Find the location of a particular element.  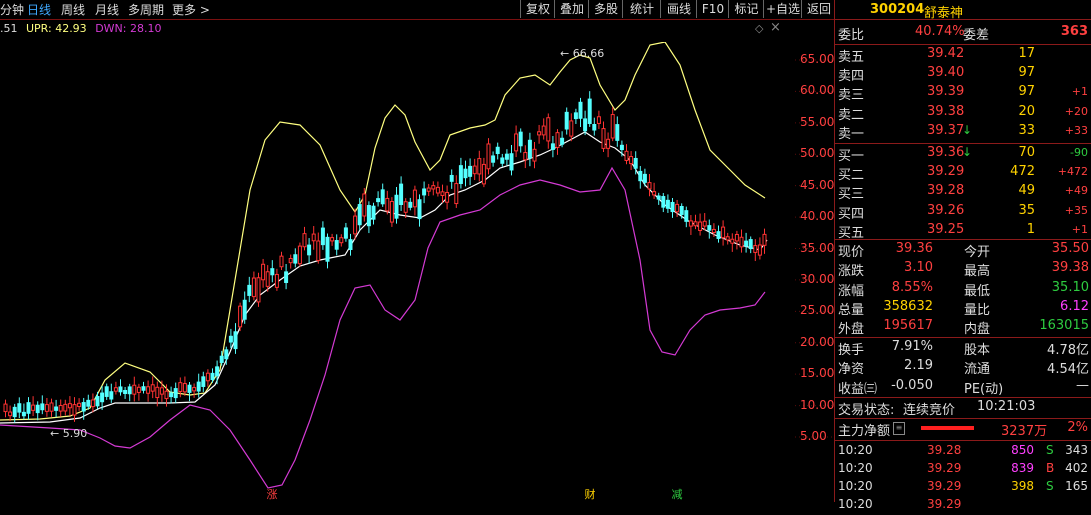

collapse-diamond-icon: ◇ is located at coordinates (759, 28).